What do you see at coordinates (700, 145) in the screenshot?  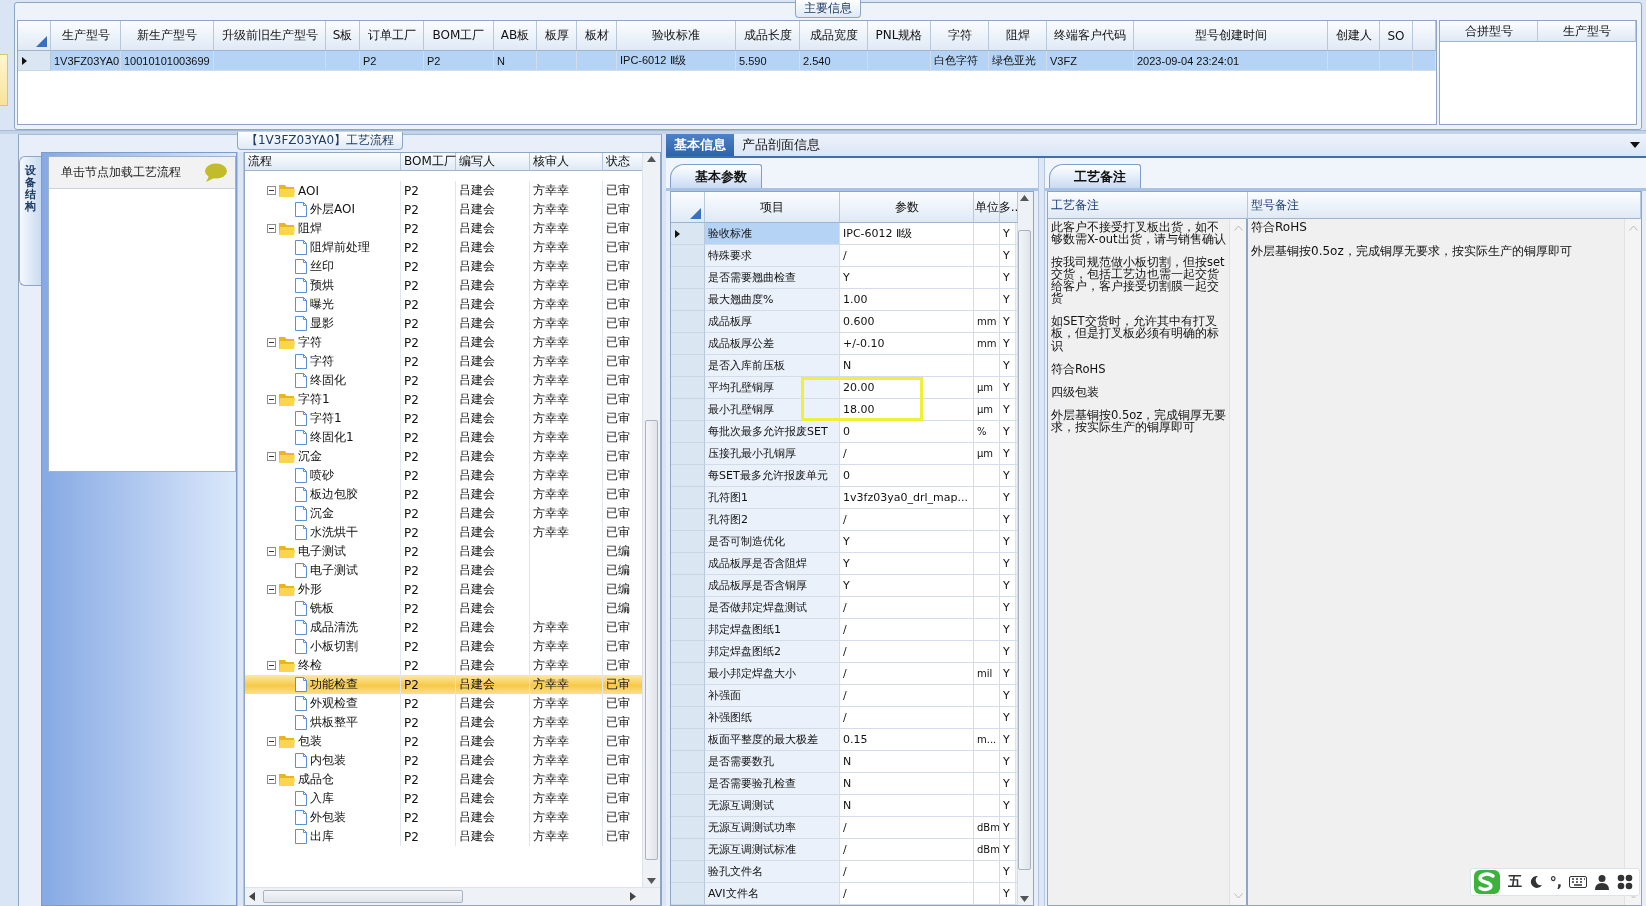 I see `tab: 基本信息` at bounding box center [700, 145].